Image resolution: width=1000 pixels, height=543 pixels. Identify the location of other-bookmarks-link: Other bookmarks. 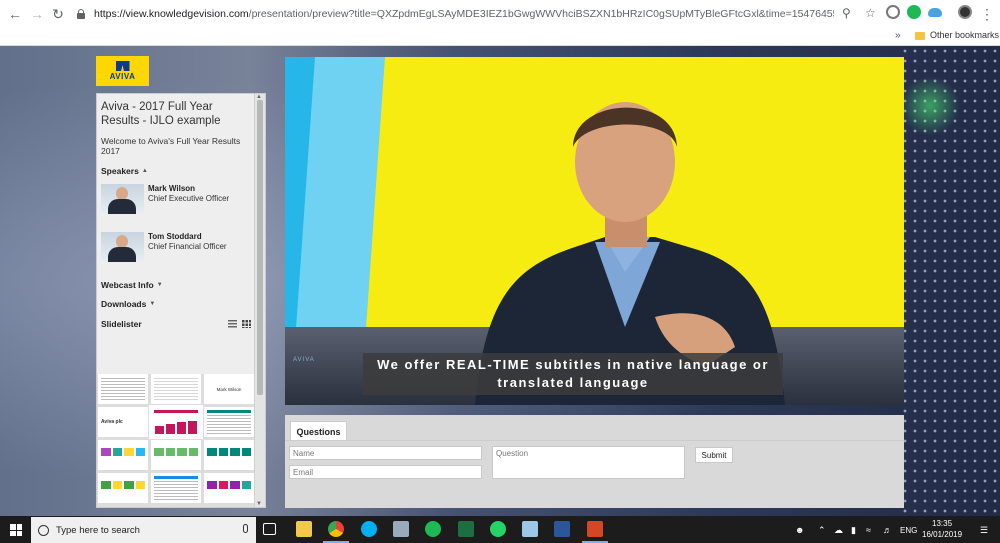
(964, 35).